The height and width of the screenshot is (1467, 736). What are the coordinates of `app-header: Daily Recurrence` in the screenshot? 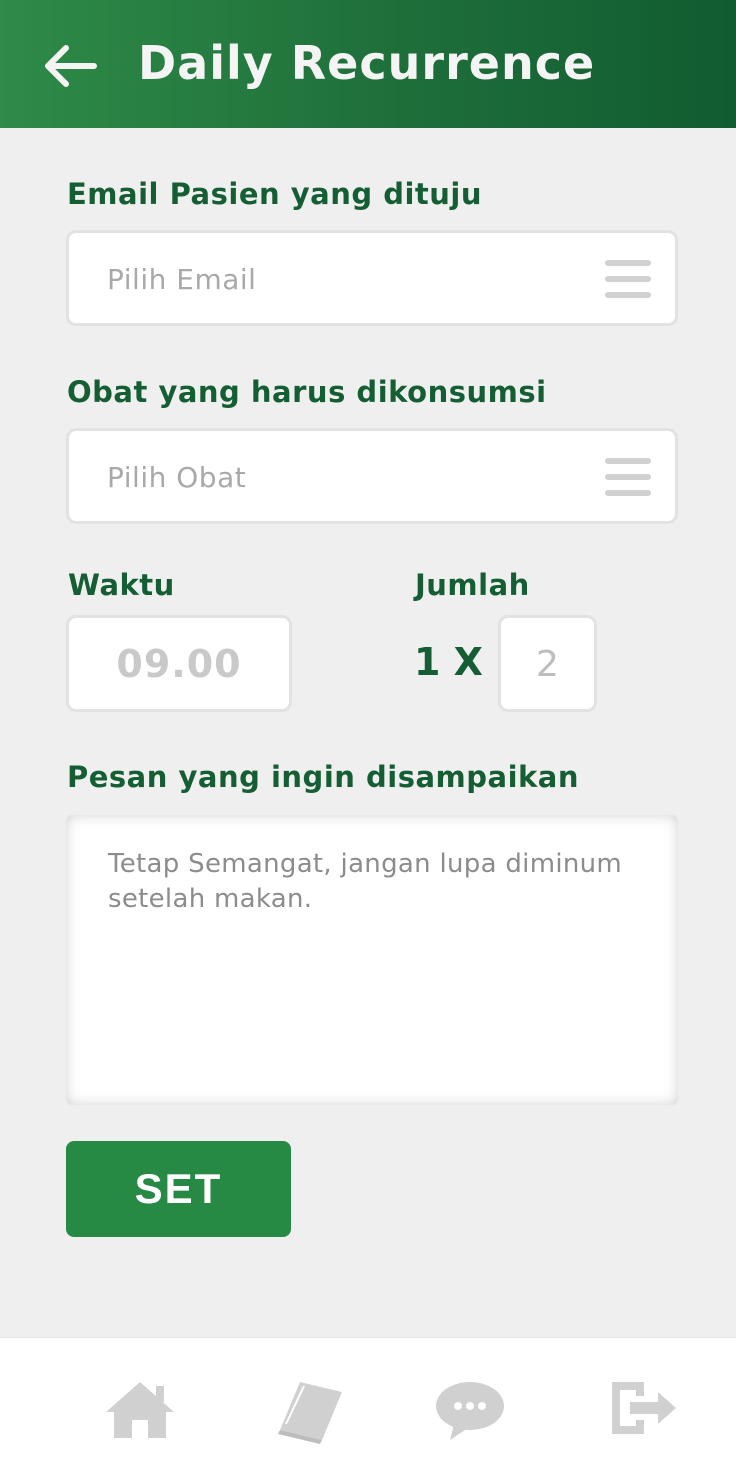 It's located at (368, 64).